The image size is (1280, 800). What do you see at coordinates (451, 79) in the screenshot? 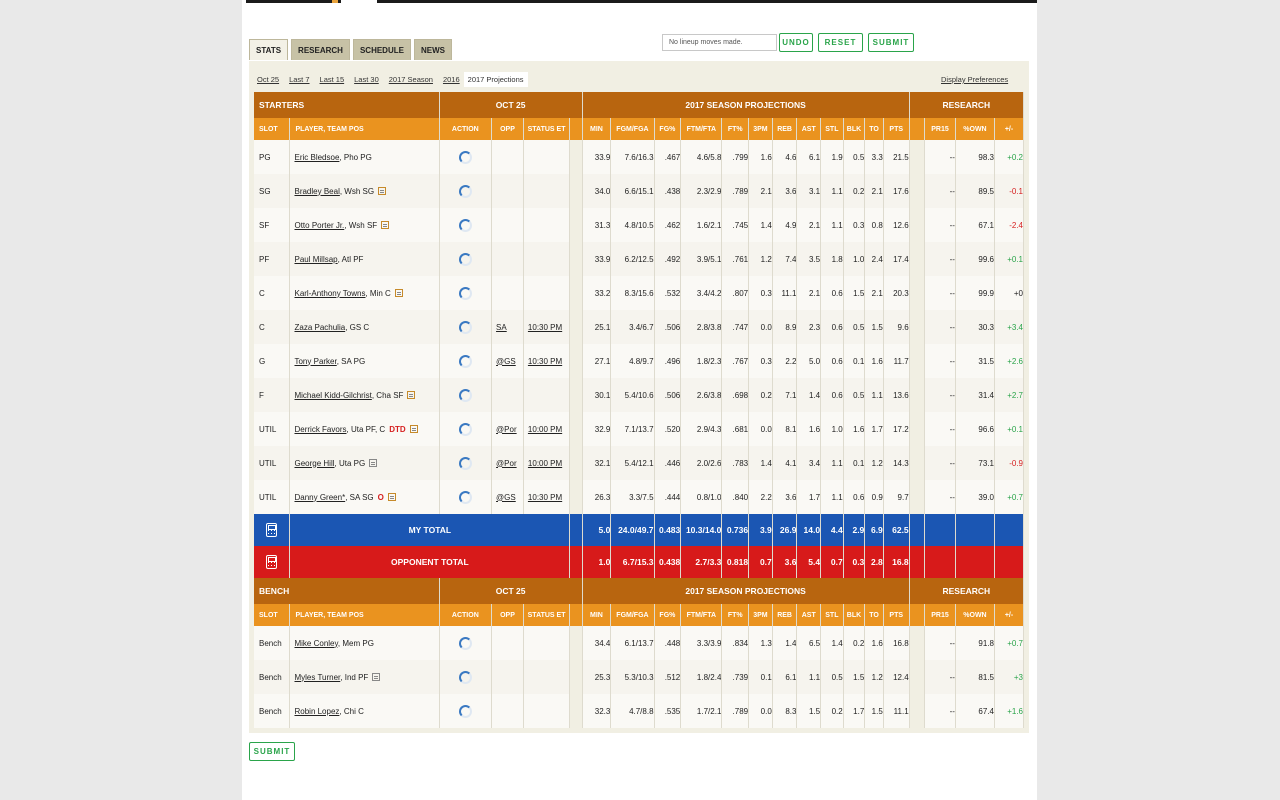
I see `subtab-2016: 2016` at bounding box center [451, 79].